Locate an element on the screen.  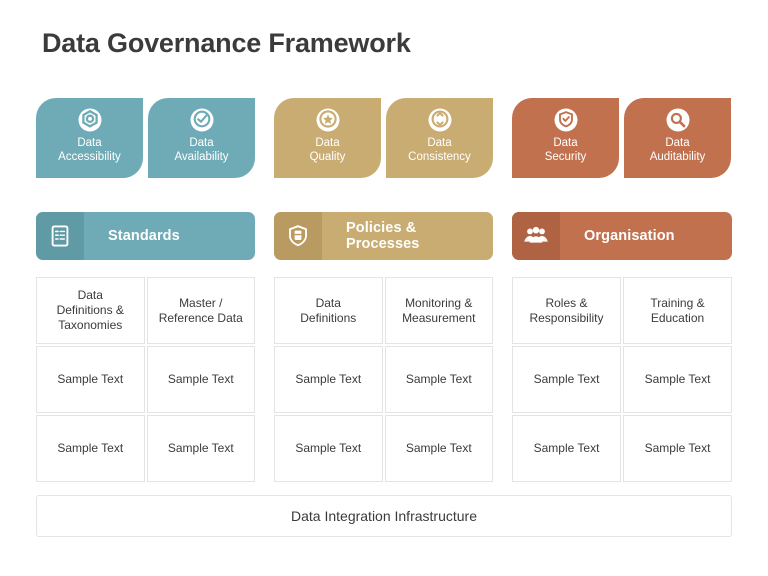
pillar-group-organisation: Data Security Data Auditability is located at coordinates (621, 138).